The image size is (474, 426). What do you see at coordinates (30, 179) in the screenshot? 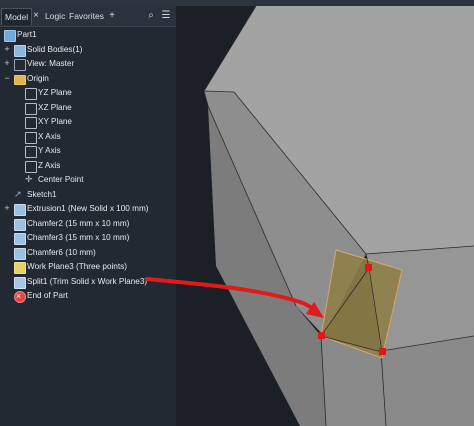
I see `point-icon` at bounding box center [30, 179].